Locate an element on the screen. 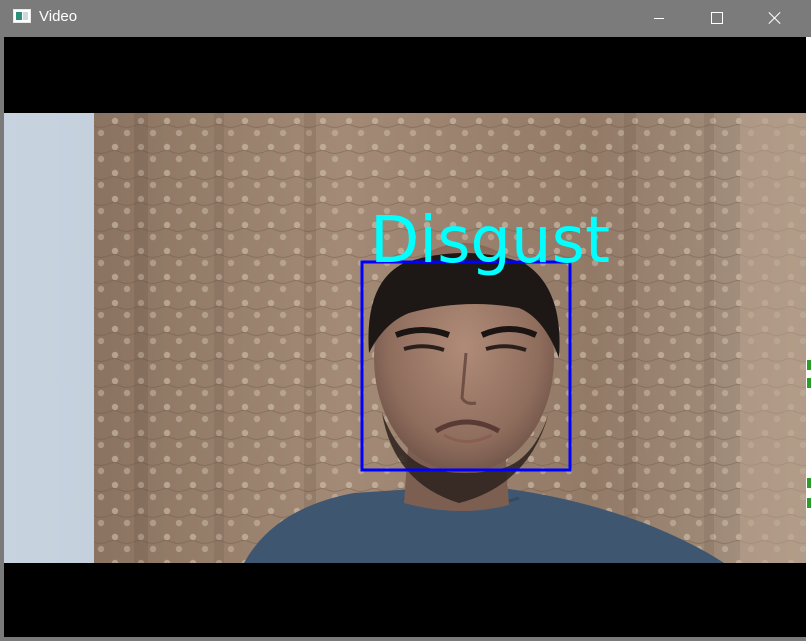 This screenshot has height=641, width=811. close-icon is located at coordinates (775, 18).